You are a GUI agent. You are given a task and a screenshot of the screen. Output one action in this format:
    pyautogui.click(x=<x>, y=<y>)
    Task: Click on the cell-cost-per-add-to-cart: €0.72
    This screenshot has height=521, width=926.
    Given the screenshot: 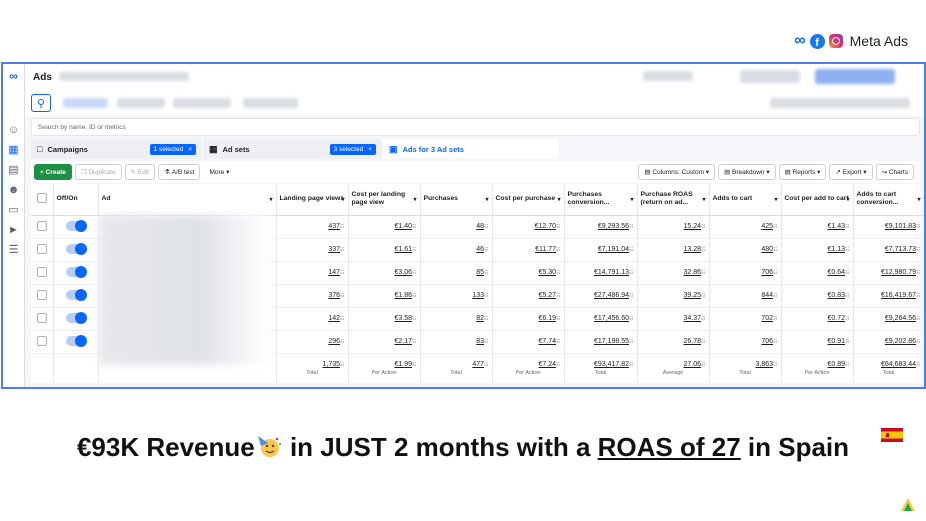 What is the action you would take?
    pyautogui.click(x=817, y=319)
    